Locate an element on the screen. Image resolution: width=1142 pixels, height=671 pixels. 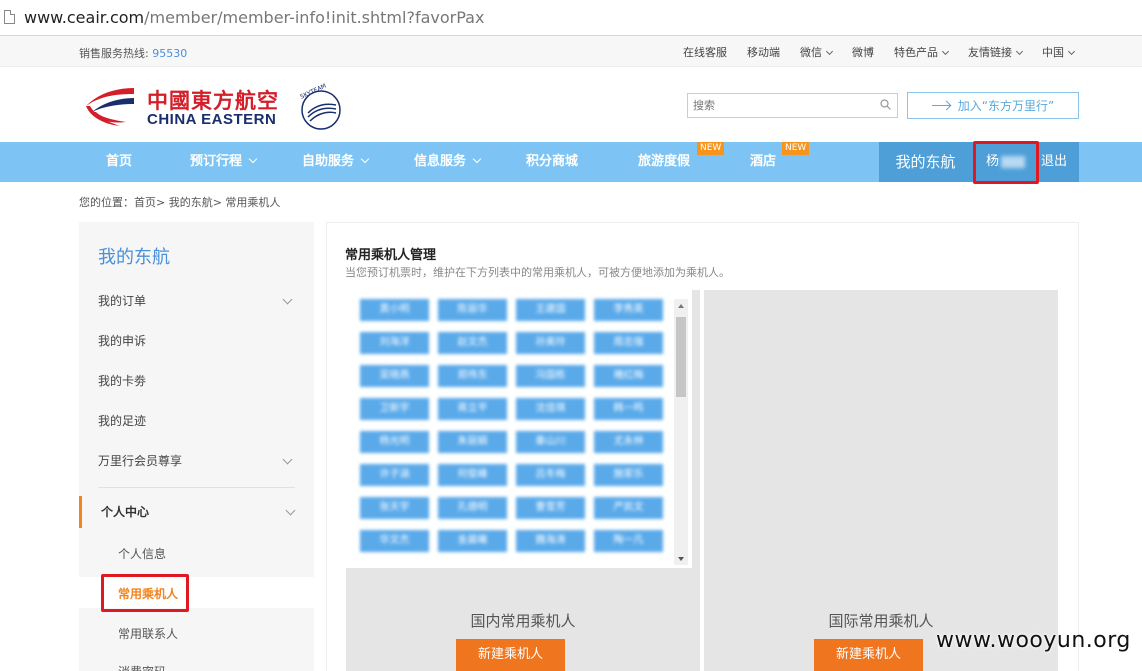
active-indicator is located at coordinates (80, 512).